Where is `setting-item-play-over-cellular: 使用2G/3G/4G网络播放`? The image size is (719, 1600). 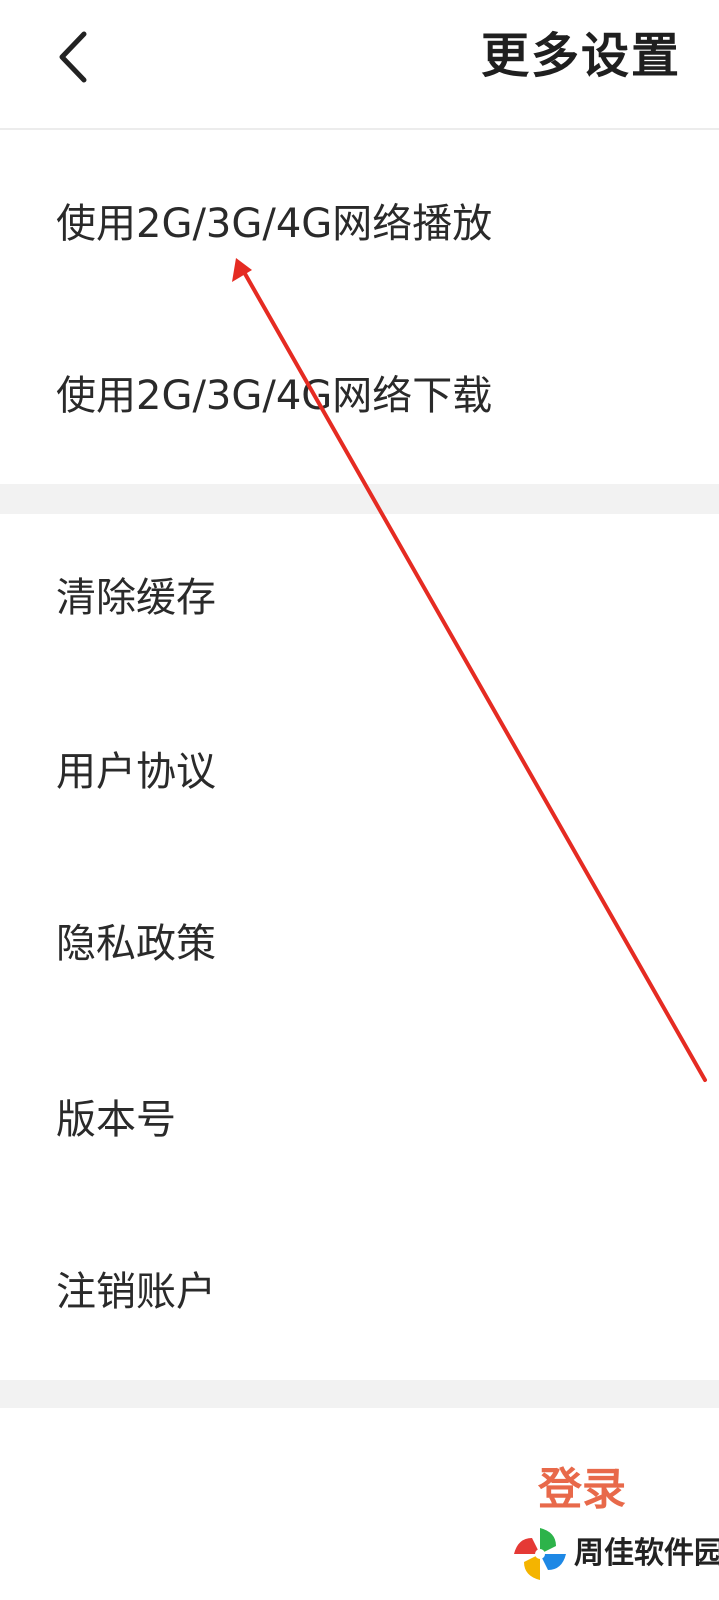 setting-item-play-over-cellular: 使用2G/3G/4G网络播放 is located at coordinates (274, 224).